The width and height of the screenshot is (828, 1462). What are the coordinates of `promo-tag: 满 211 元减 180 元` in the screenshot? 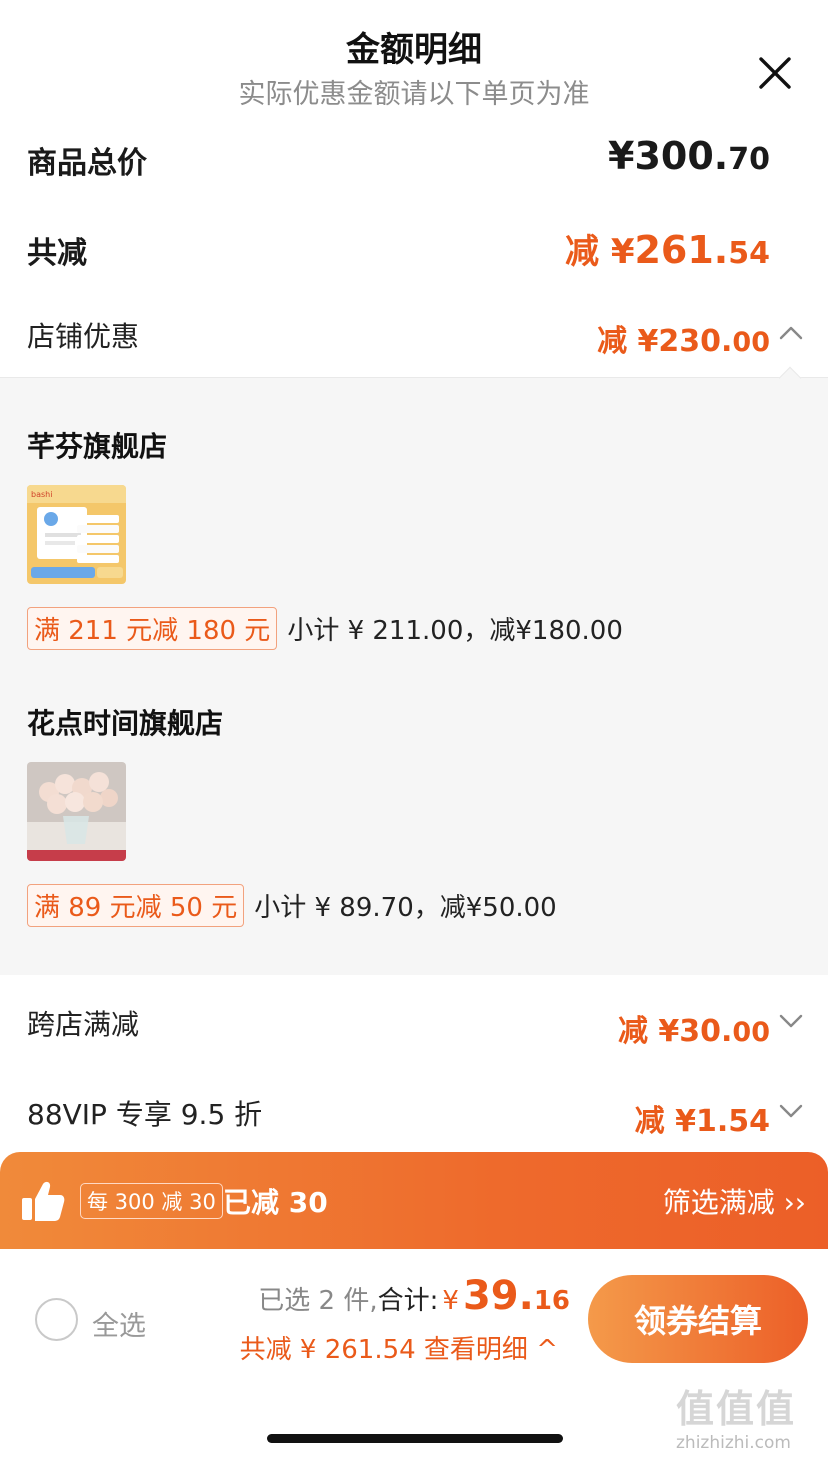 It's located at (152, 628).